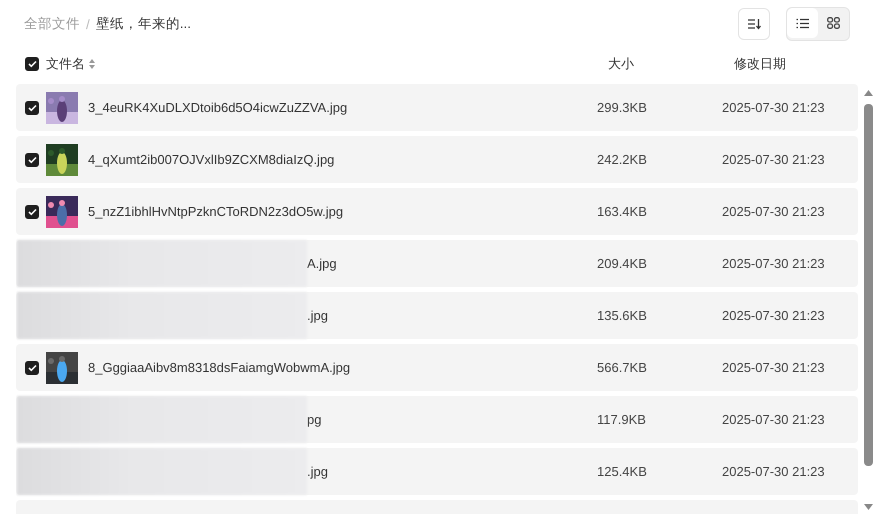 Image resolution: width=874 pixels, height=514 pixels. Describe the element at coordinates (621, 64) in the screenshot. I see `column-header: 大小` at that location.